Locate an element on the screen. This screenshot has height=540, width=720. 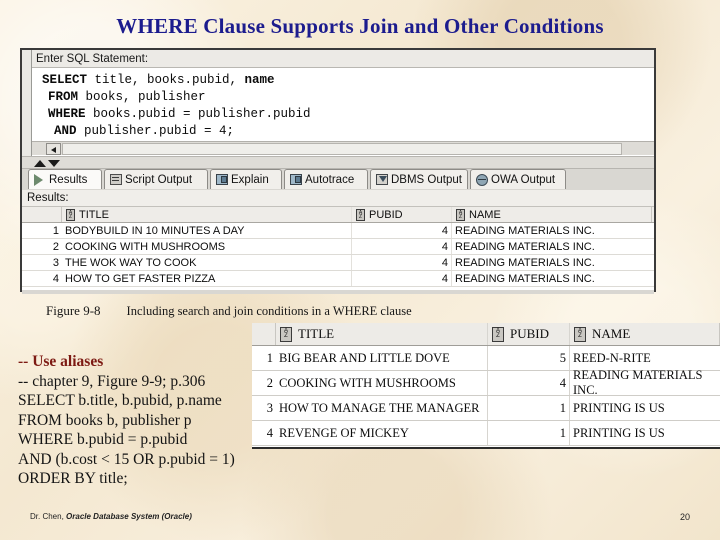
sql-keyword: AND is located at coordinates (65, 131).